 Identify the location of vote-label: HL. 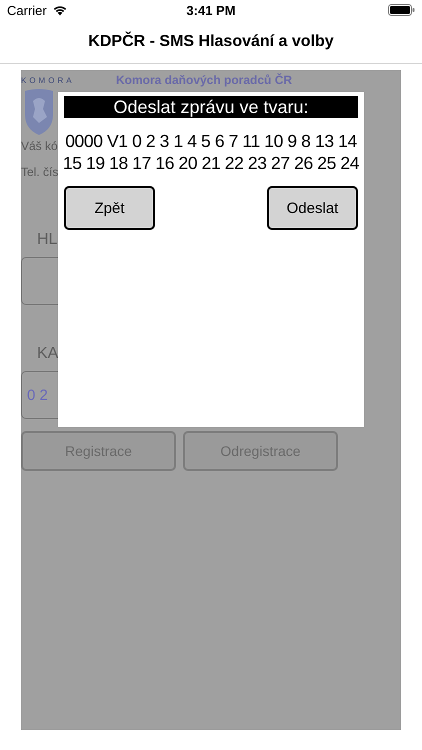
(47, 240).